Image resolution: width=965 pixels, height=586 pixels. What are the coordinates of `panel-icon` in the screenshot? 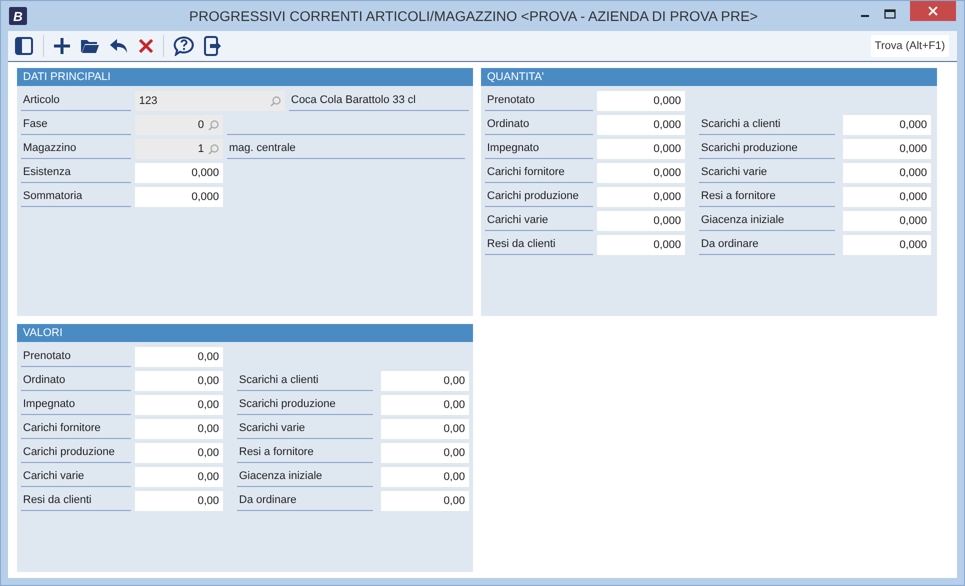 It's located at (24, 46).